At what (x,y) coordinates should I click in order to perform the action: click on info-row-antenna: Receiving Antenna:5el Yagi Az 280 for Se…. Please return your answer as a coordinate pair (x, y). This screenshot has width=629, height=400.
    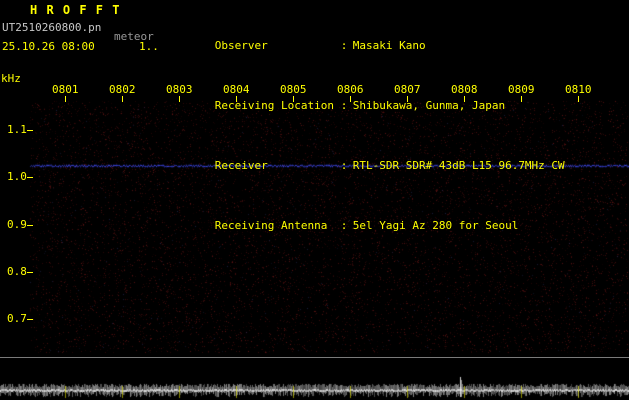
    Looking at the image, I should click on (370, 226).